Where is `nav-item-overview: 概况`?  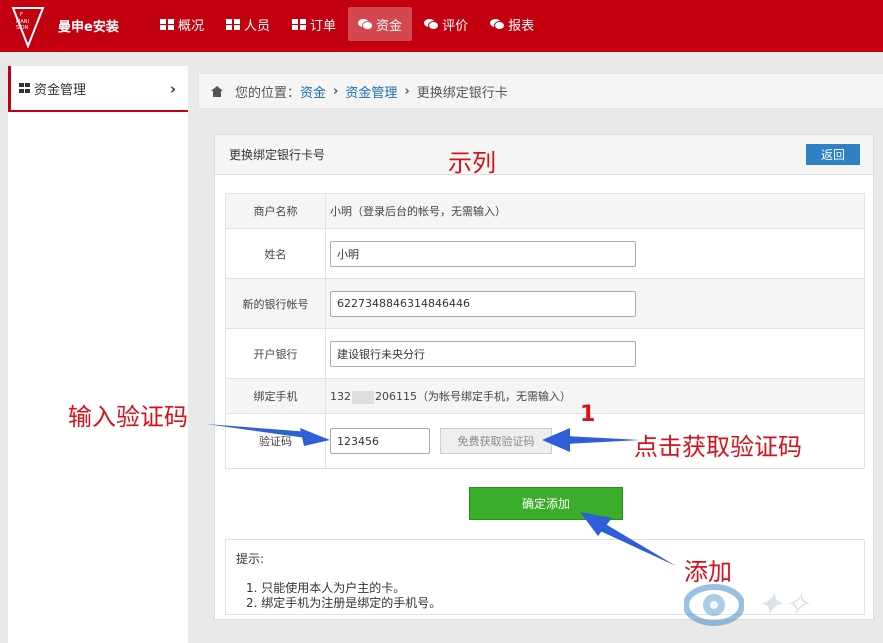 nav-item-overview: 概况 is located at coordinates (182, 24).